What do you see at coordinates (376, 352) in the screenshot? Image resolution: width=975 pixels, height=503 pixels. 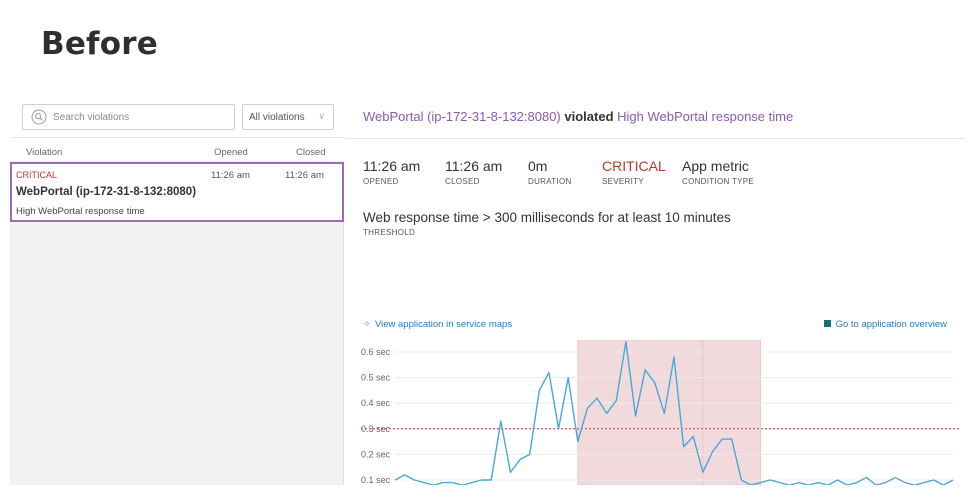 I see `y-tick-label: 0.6 sec` at bounding box center [376, 352].